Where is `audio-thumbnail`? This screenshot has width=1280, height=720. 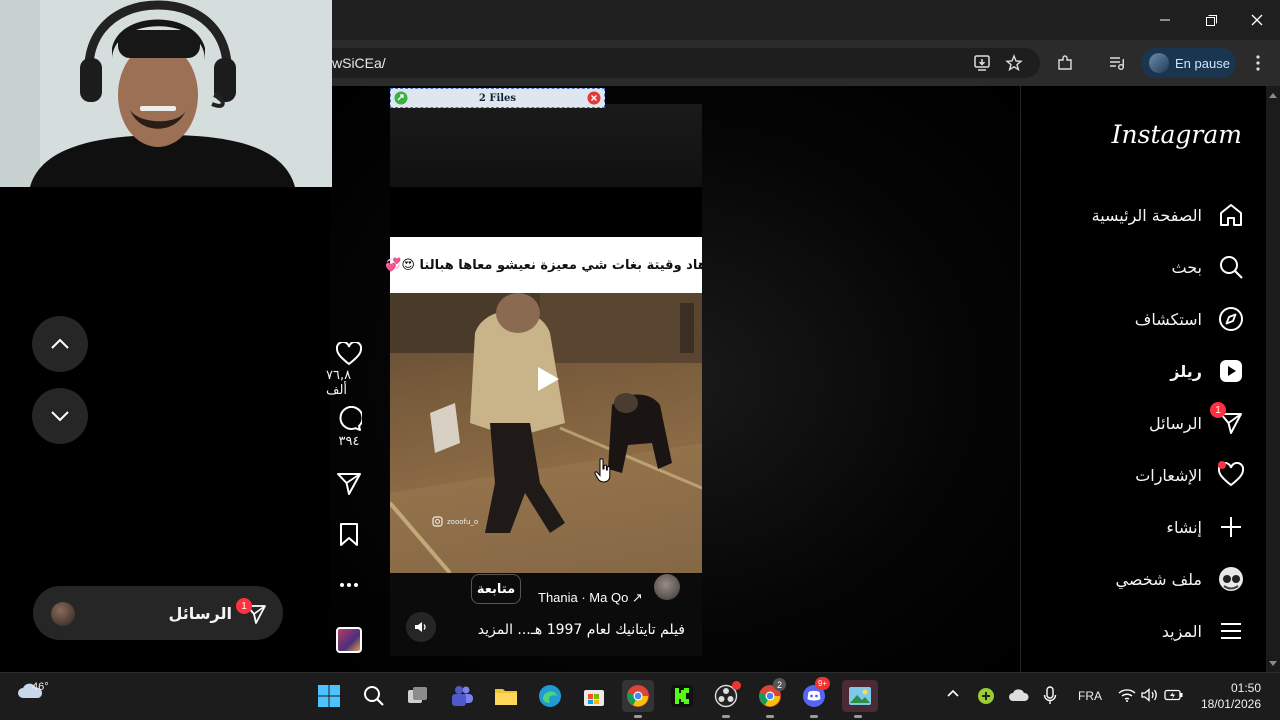
audio-thumbnail is located at coordinates (349, 640).